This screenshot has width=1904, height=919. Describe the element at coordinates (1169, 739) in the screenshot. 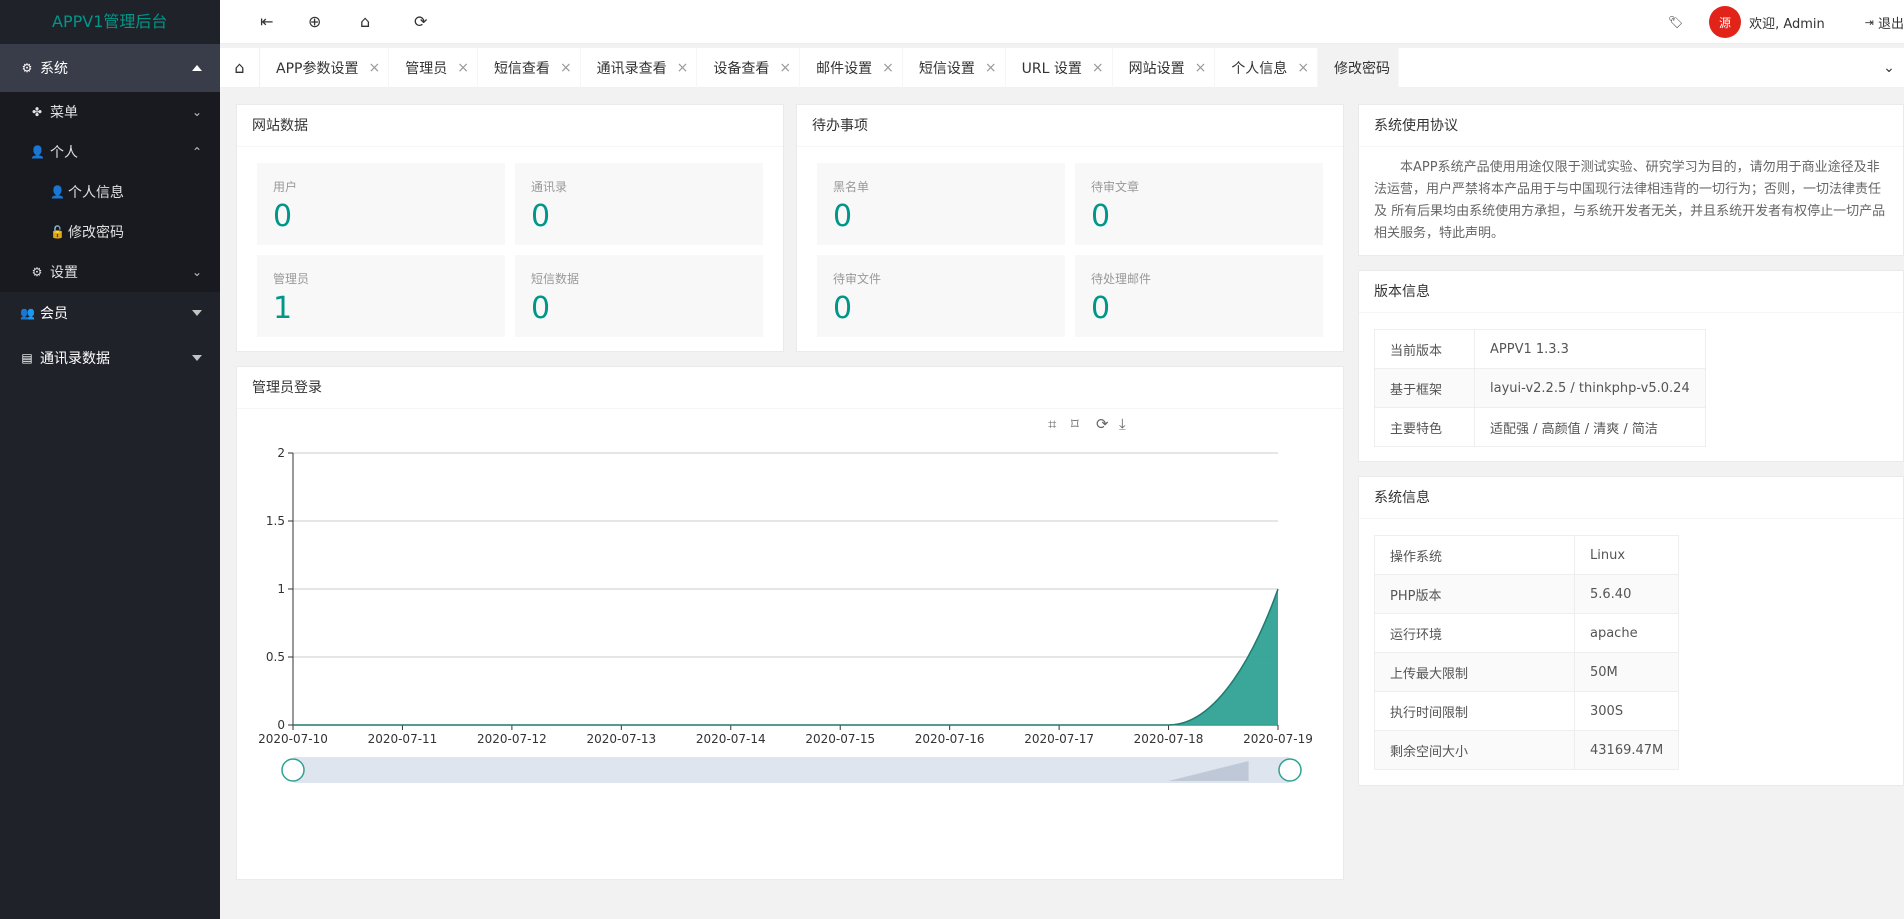

I see `x-tick-label: 2020-07-18` at that location.